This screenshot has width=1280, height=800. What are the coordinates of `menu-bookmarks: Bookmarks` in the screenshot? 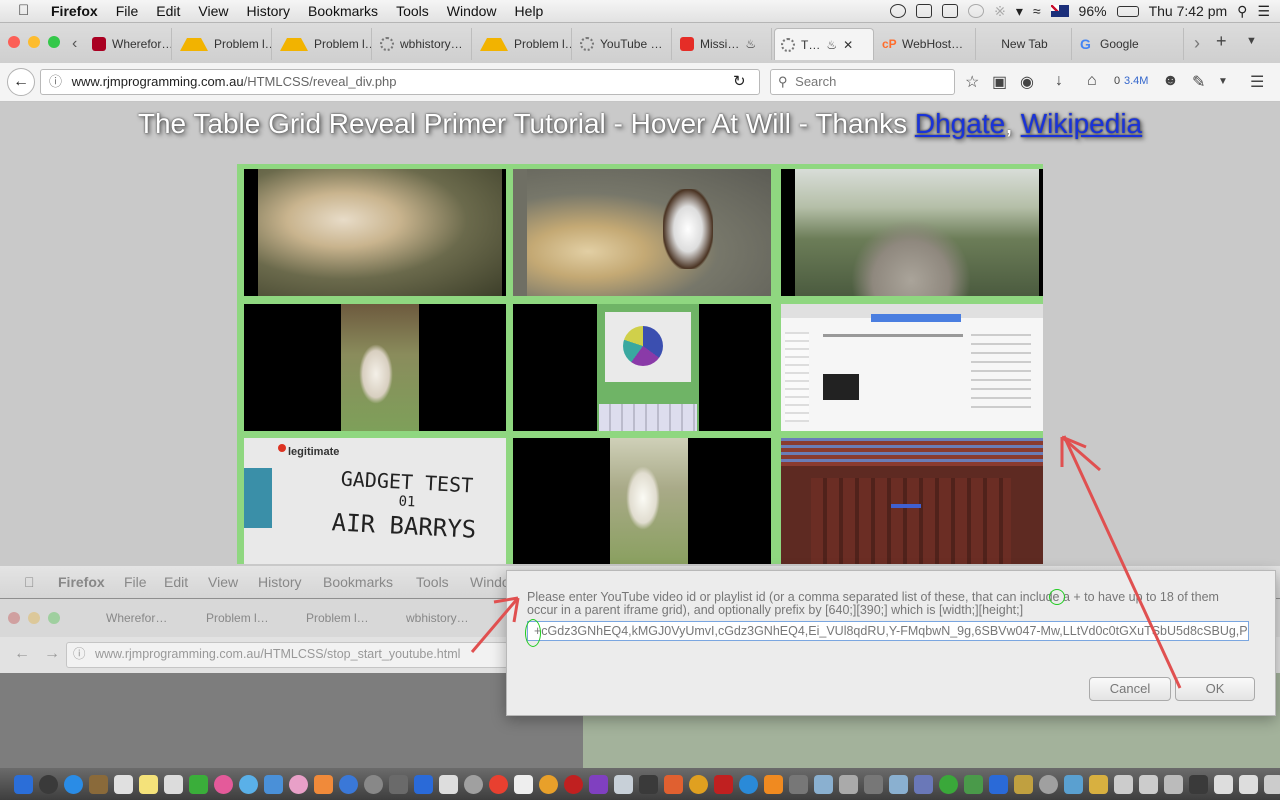 It's located at (343, 11).